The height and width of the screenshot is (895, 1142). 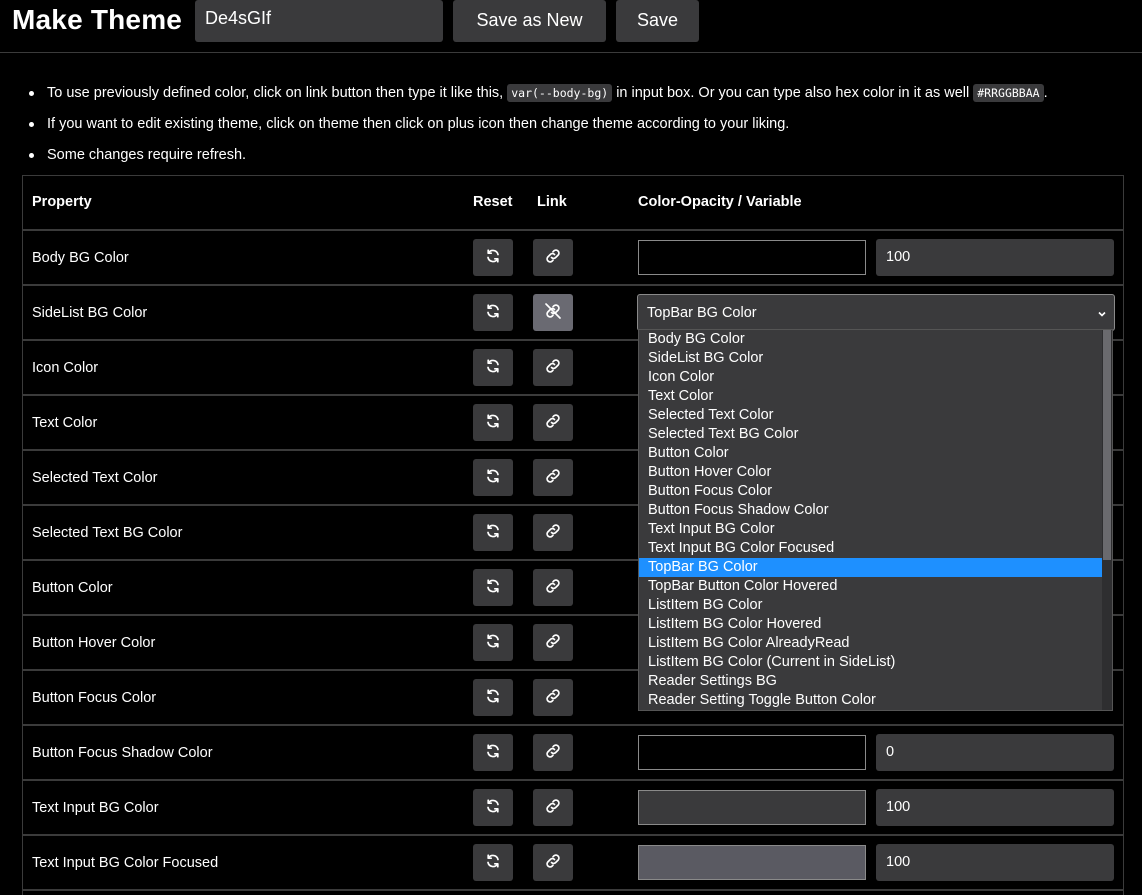 What do you see at coordinates (871, 396) in the screenshot?
I see `dropdown-option: Text Color` at bounding box center [871, 396].